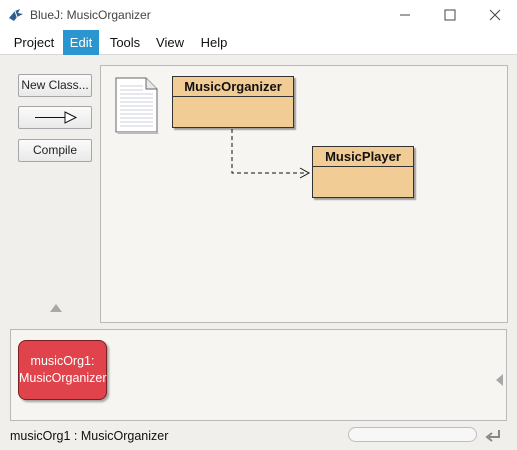  I want to click on minimize-button, so click(405, 15).